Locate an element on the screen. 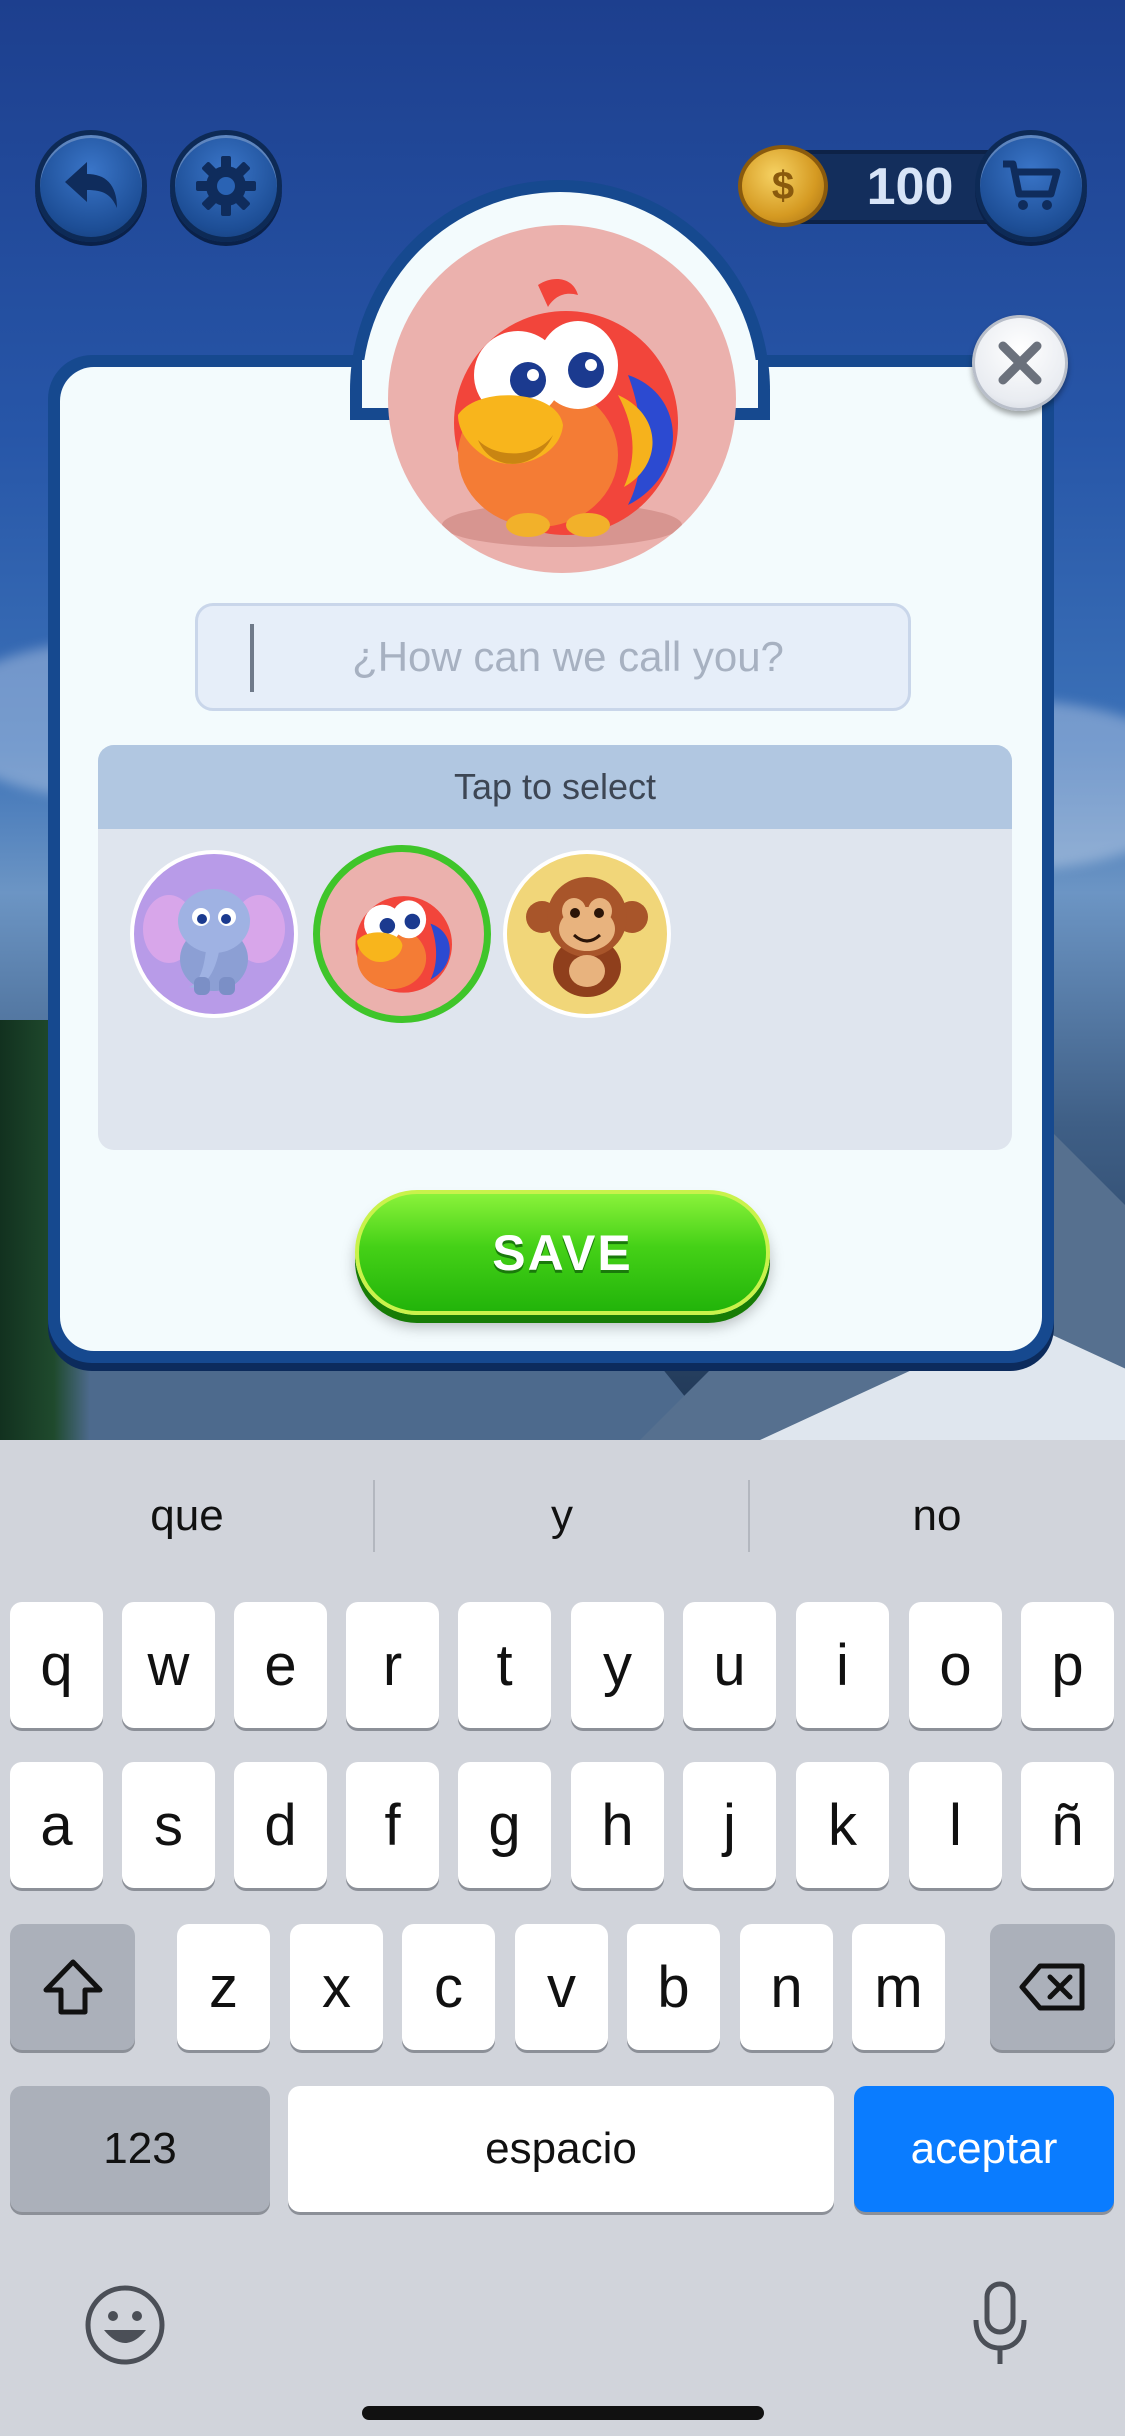  close-button is located at coordinates (1020, 363).